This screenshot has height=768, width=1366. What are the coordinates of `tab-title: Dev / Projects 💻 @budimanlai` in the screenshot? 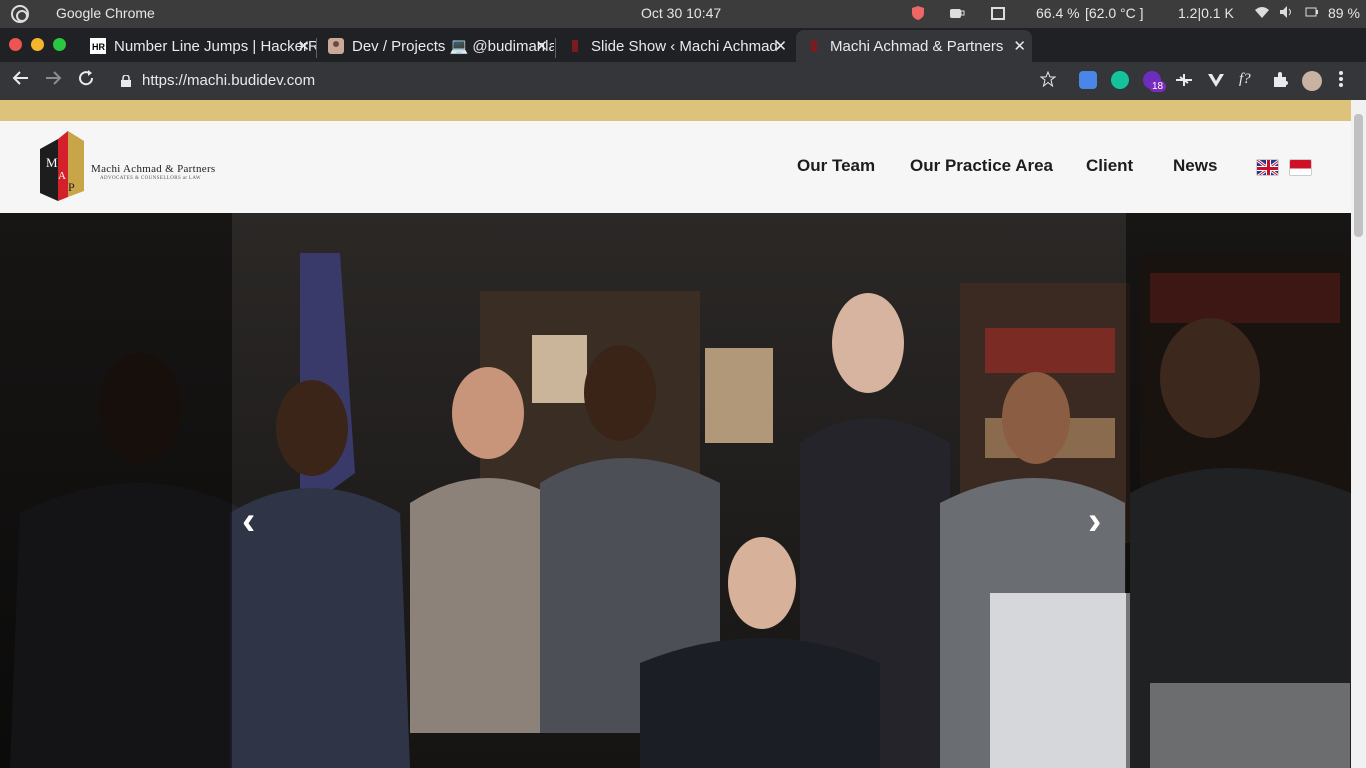 It's located at (453, 46).